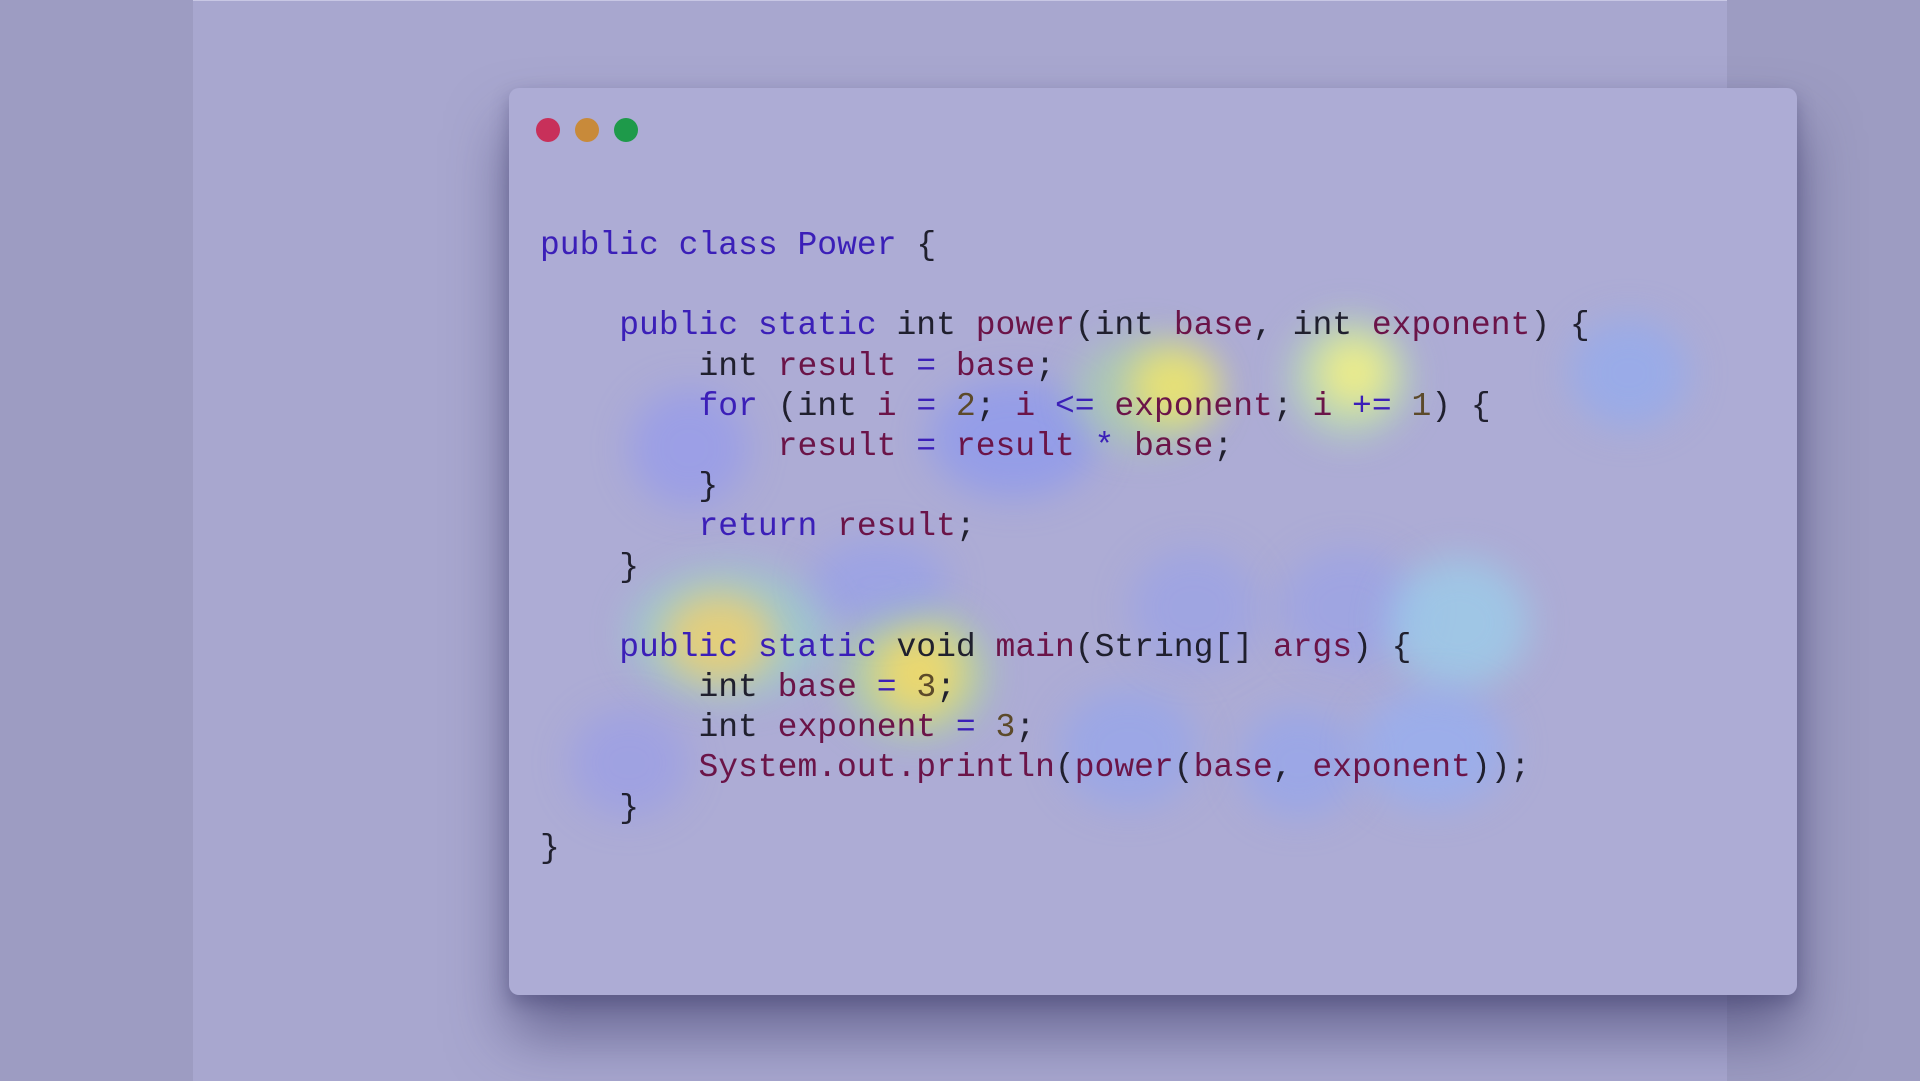 Image resolution: width=1920 pixels, height=1081 pixels. Describe the element at coordinates (817, 326) in the screenshot. I see `code-token: static` at that location.